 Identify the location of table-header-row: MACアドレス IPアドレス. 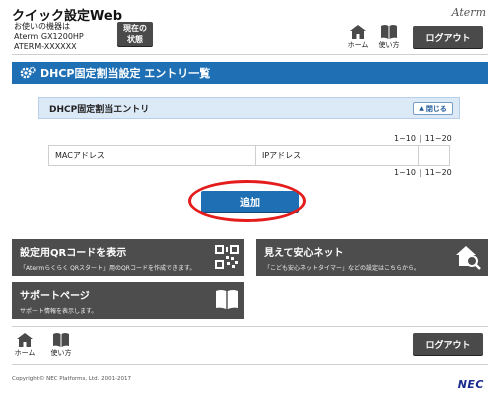
(249, 155).